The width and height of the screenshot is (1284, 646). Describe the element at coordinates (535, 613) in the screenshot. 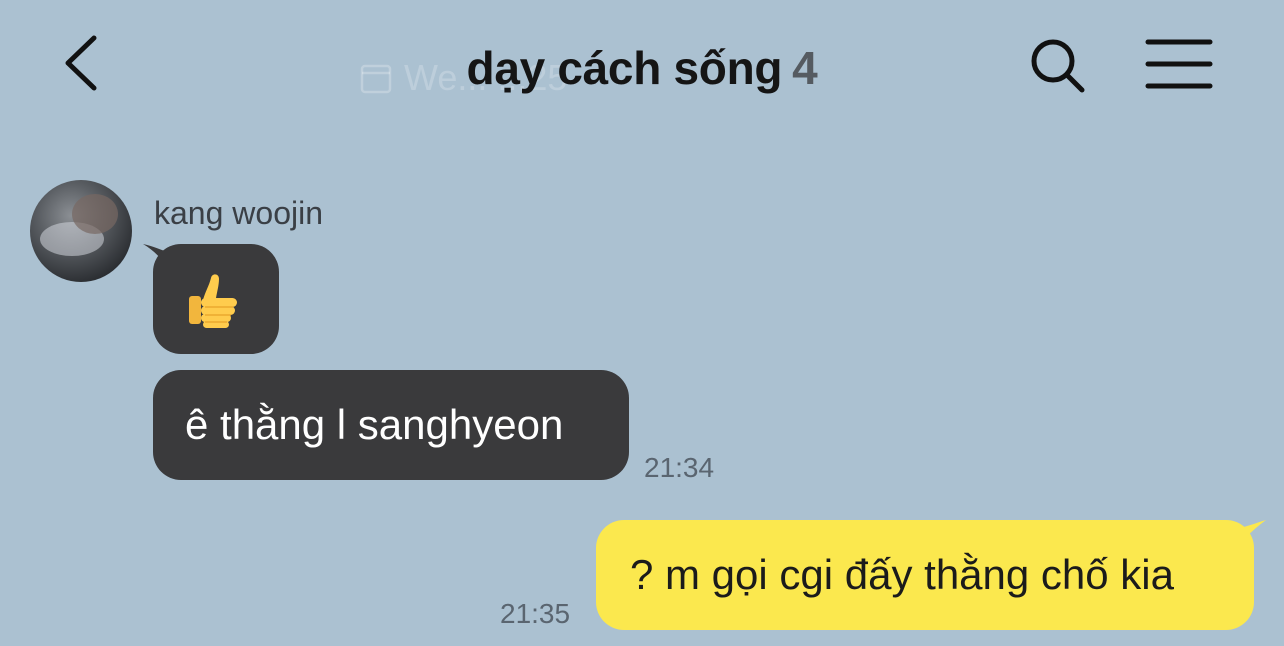

I see `message-timestamp: 21:35` at that location.